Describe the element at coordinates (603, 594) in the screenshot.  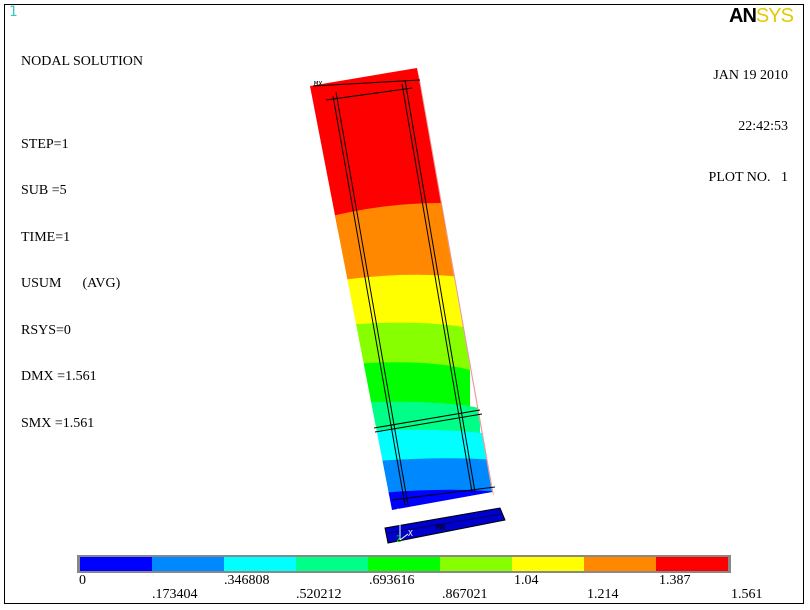
I see `legend-label-1214: 1.214` at that location.